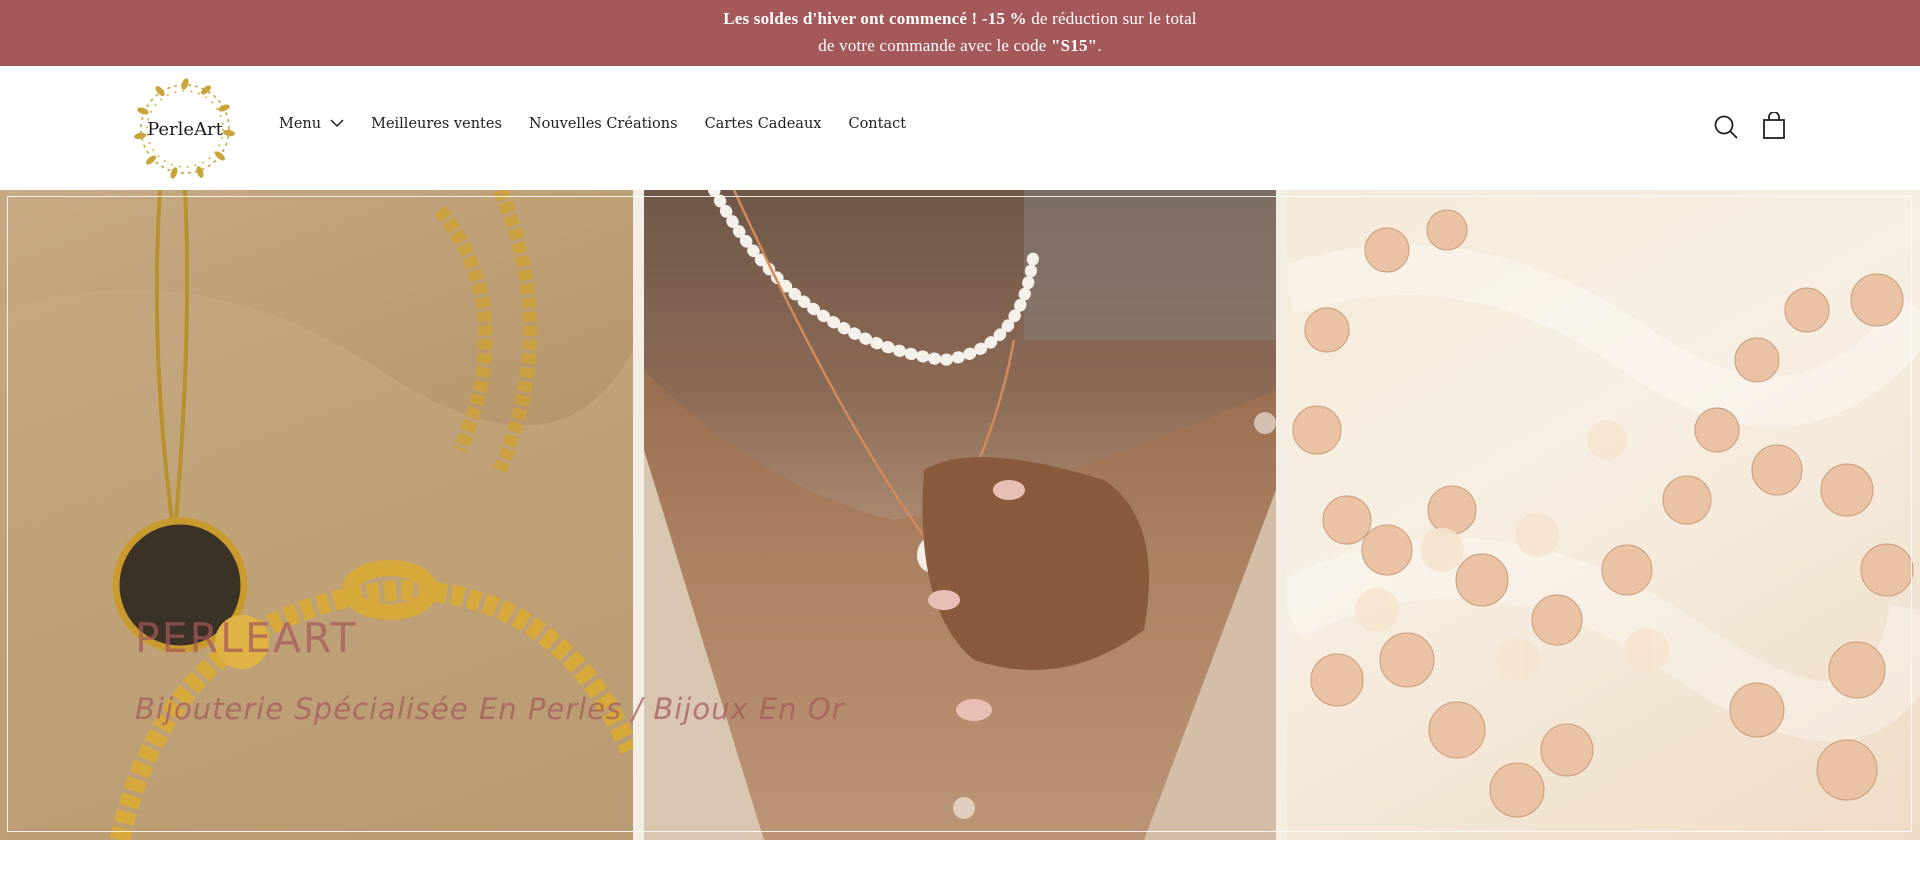 This screenshot has width=1920, height=888. I want to click on nav-item-label: Contact, so click(877, 124).